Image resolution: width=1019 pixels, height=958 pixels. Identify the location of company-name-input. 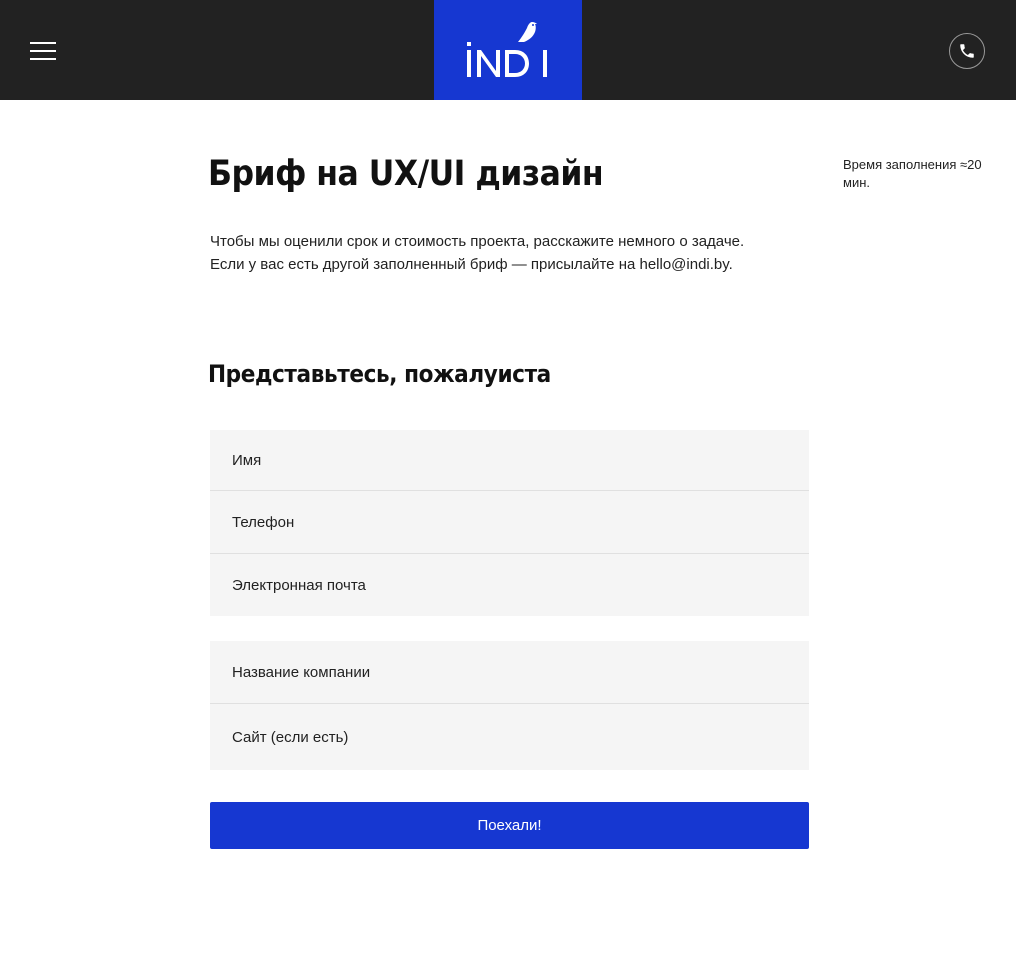
(509, 672).